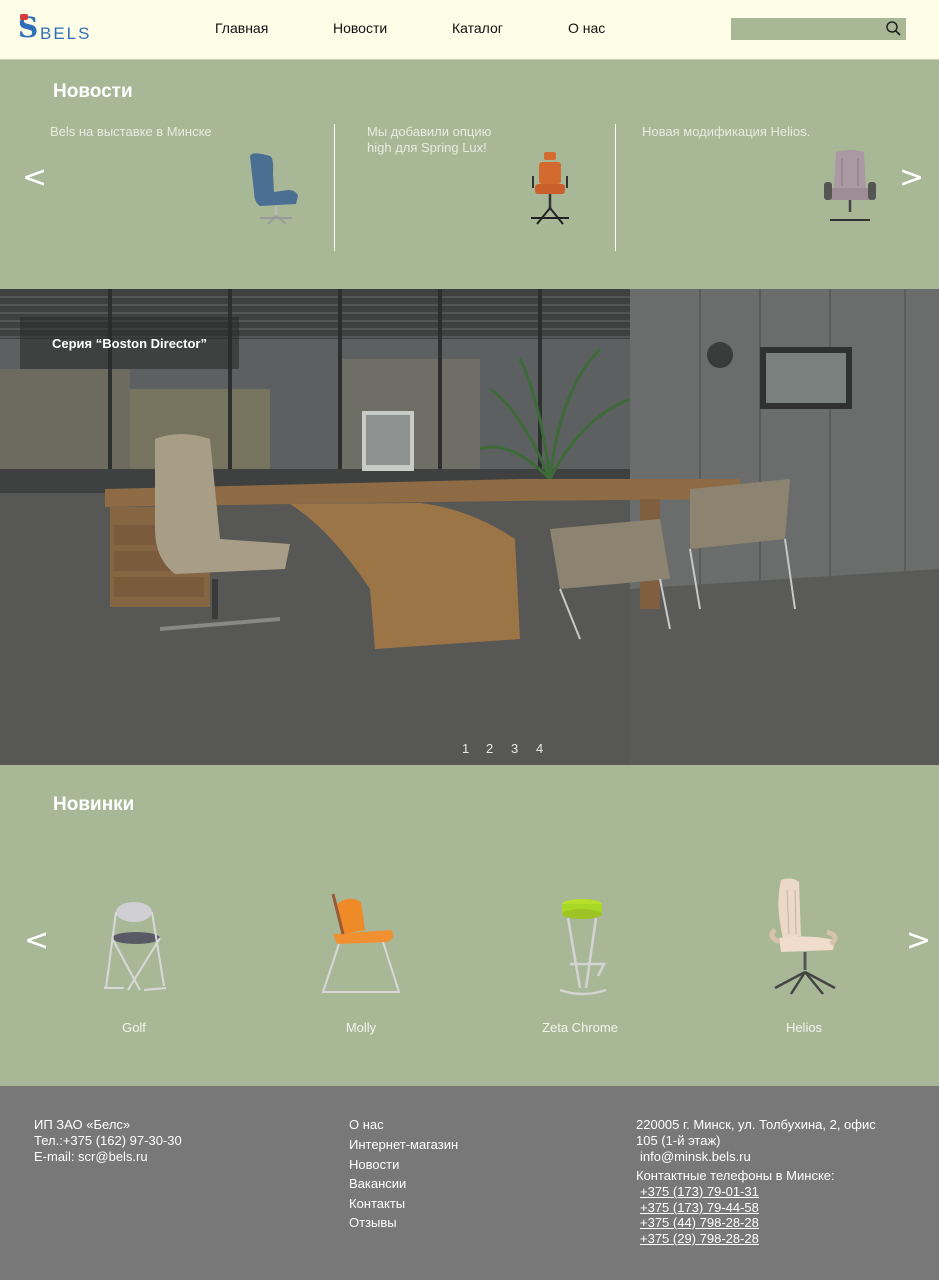 Image resolution: width=939 pixels, height=1280 pixels. I want to click on slider-page-1: 1, so click(465, 748).